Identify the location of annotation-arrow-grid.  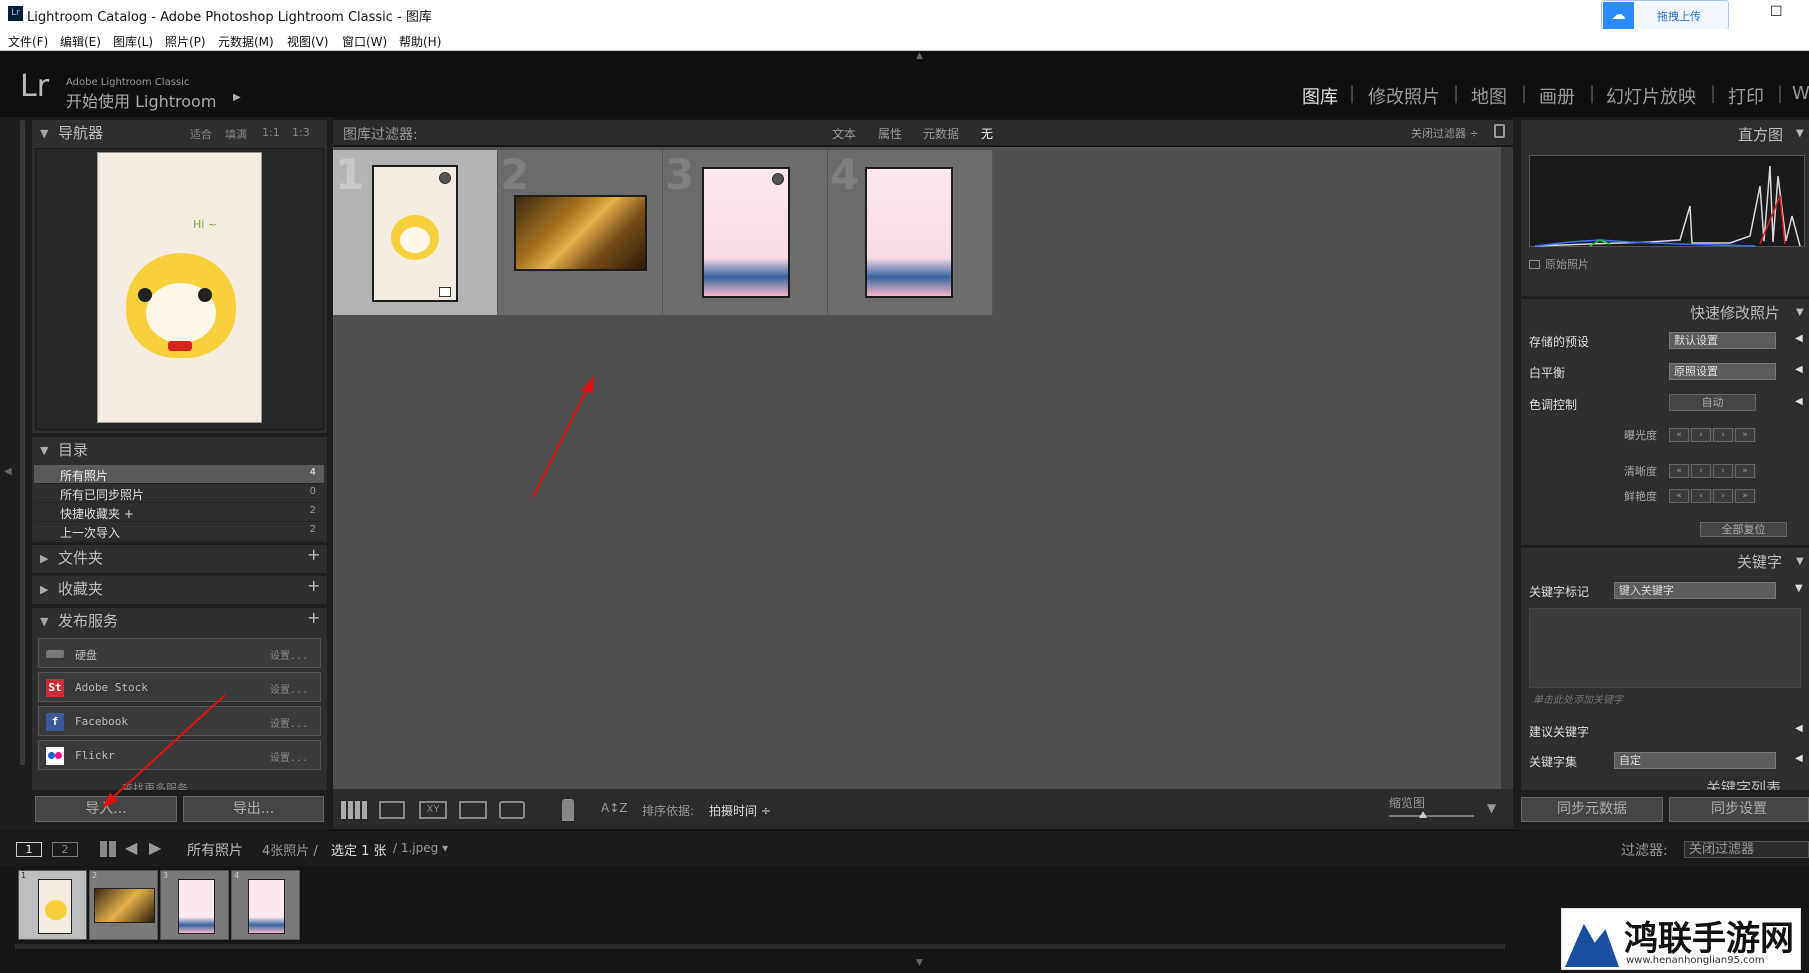
(561, 440).